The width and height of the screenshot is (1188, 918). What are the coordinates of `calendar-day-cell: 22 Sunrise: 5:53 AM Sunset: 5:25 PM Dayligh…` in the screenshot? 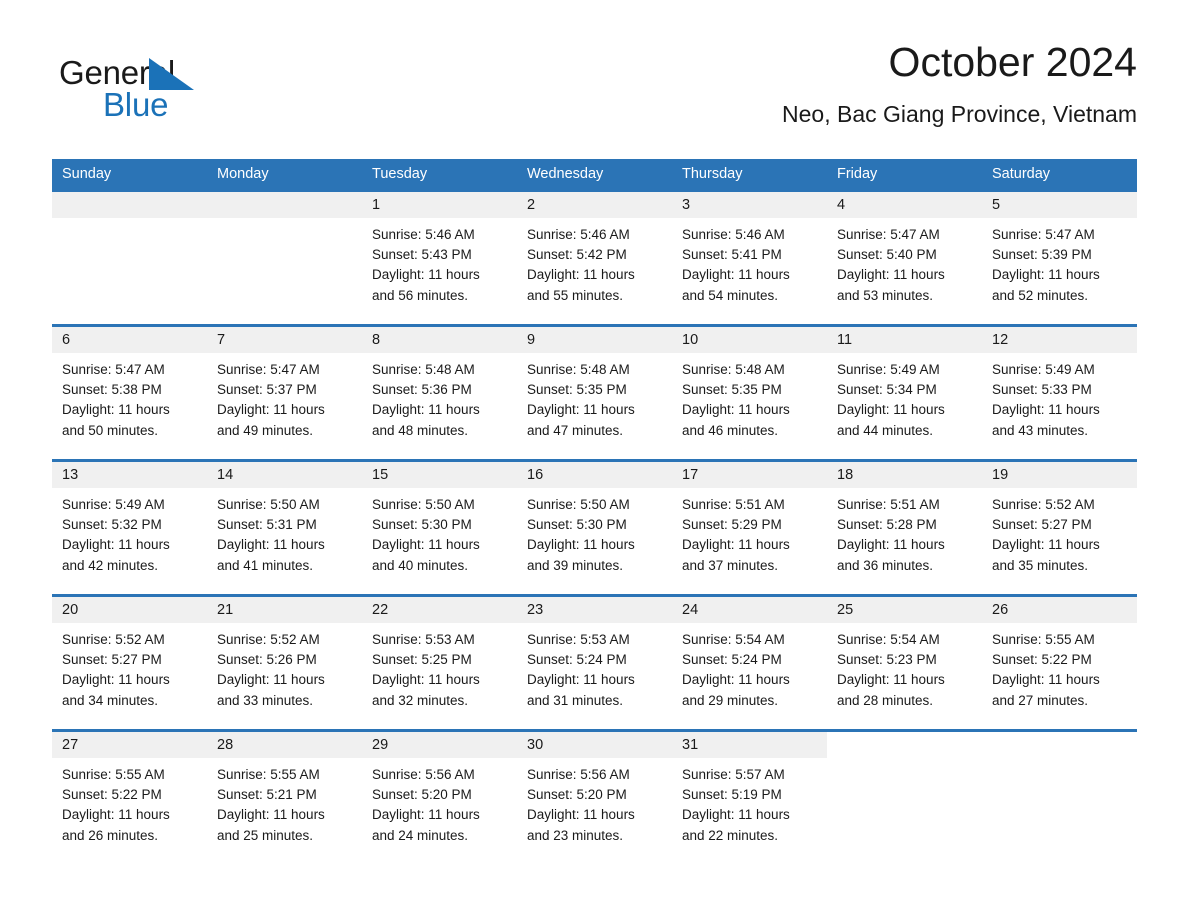 It's located at (439, 661).